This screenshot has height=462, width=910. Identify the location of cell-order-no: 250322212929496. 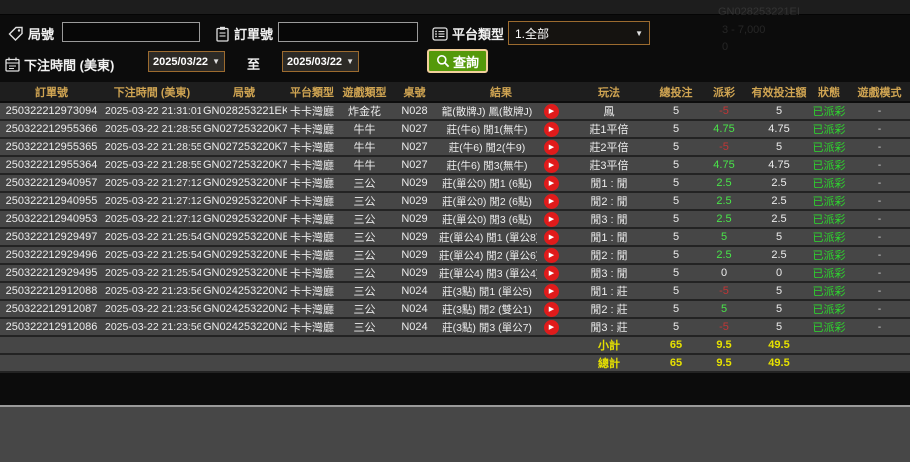
(51, 256).